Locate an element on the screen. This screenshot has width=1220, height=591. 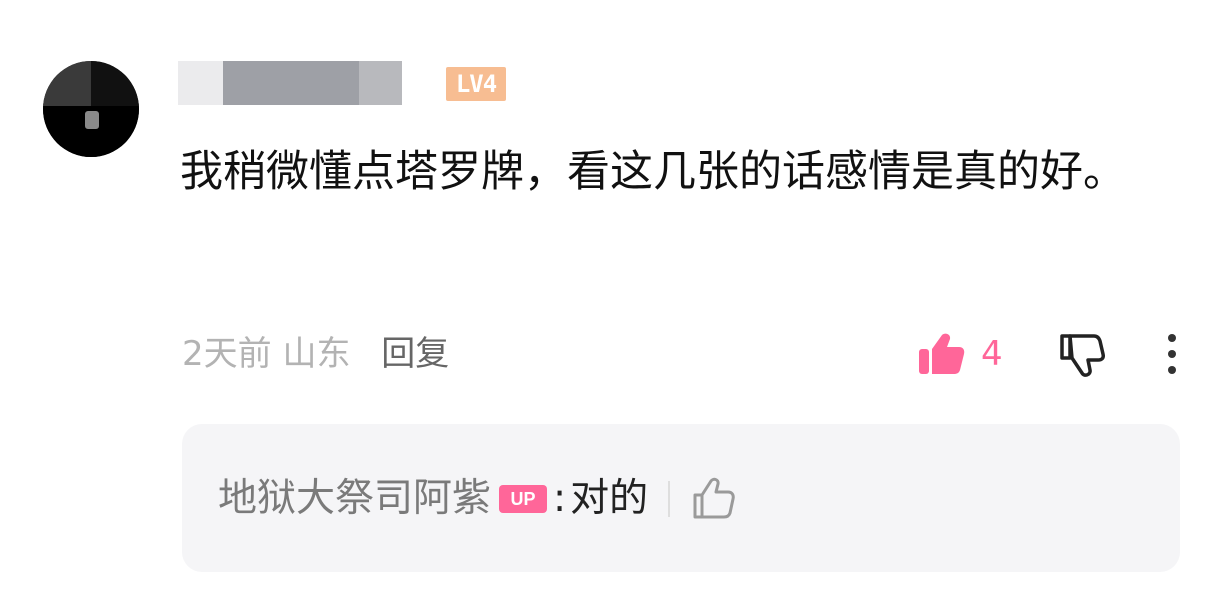
comment-text: 我稍微懂点塔罗牌，看这几张的话感情是真的好。 is located at coordinates (653, 172).